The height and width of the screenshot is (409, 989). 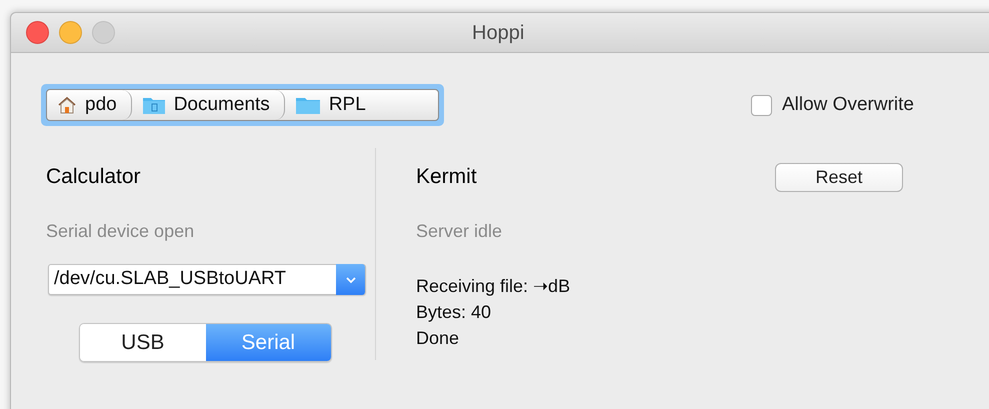 I want to click on folder-icon, so click(x=307, y=105).